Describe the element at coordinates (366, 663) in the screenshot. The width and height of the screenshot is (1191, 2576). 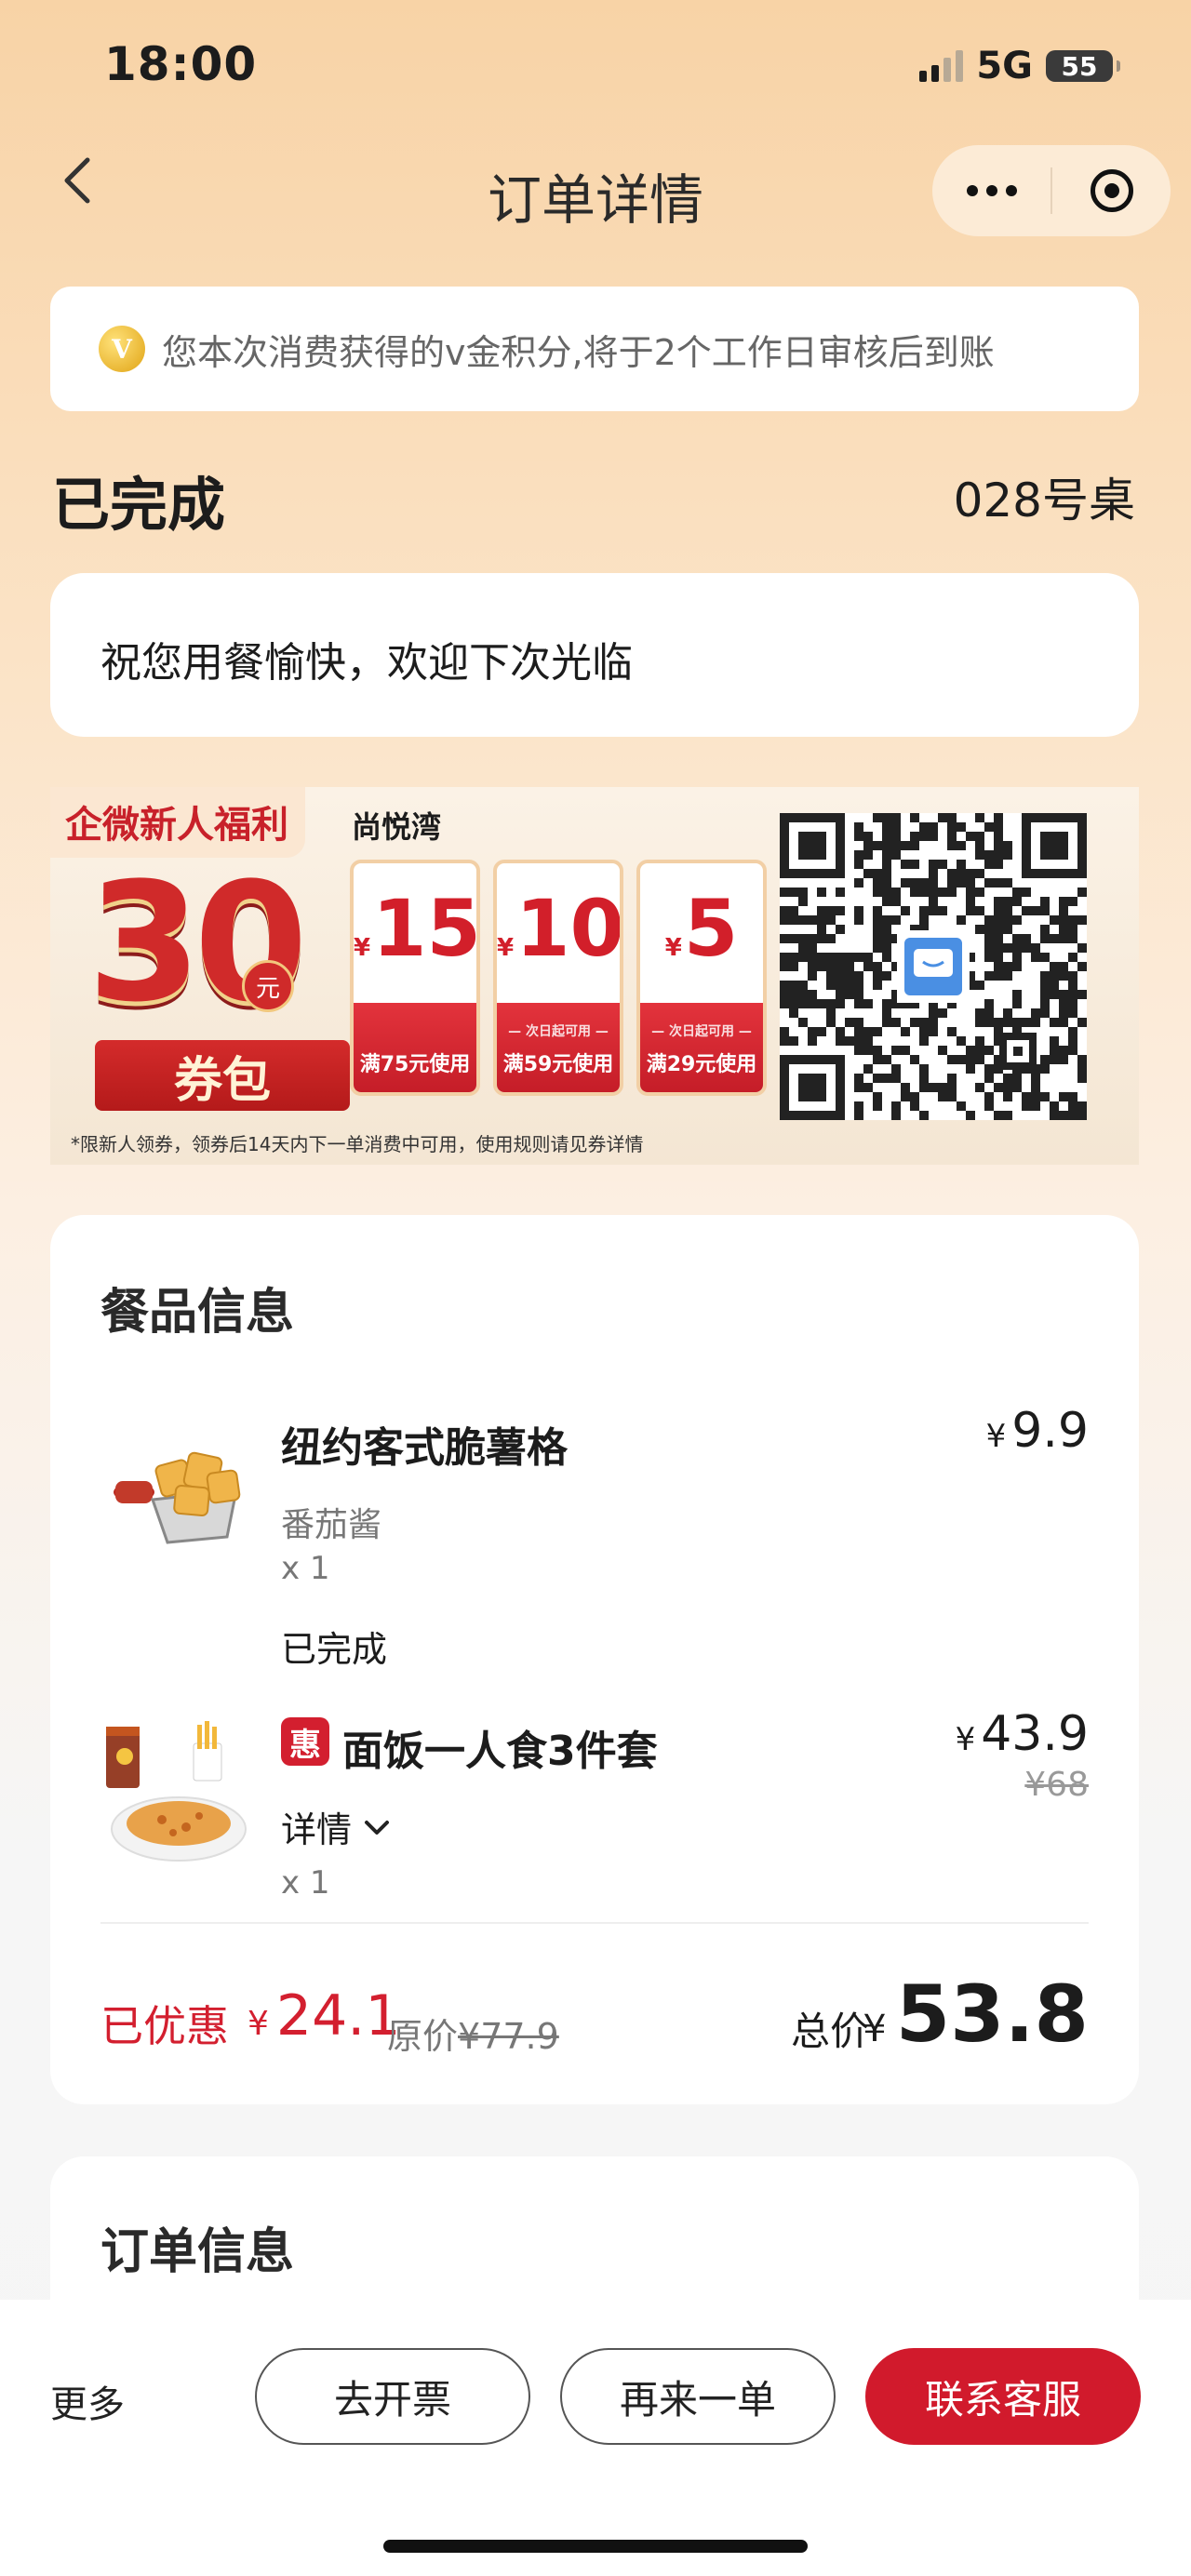
I see `greeting-text: 祝您用餐愉快，欢迎下次光临` at that location.